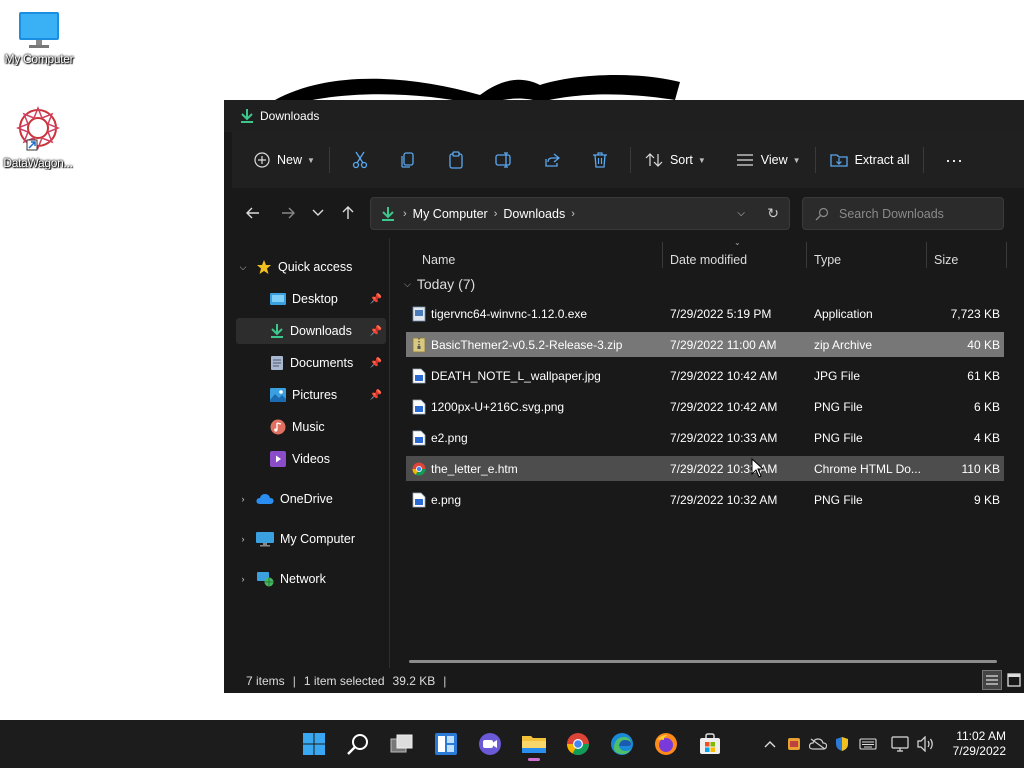 The width and height of the screenshot is (1024, 768). I want to click on start-button, so click(314, 744).